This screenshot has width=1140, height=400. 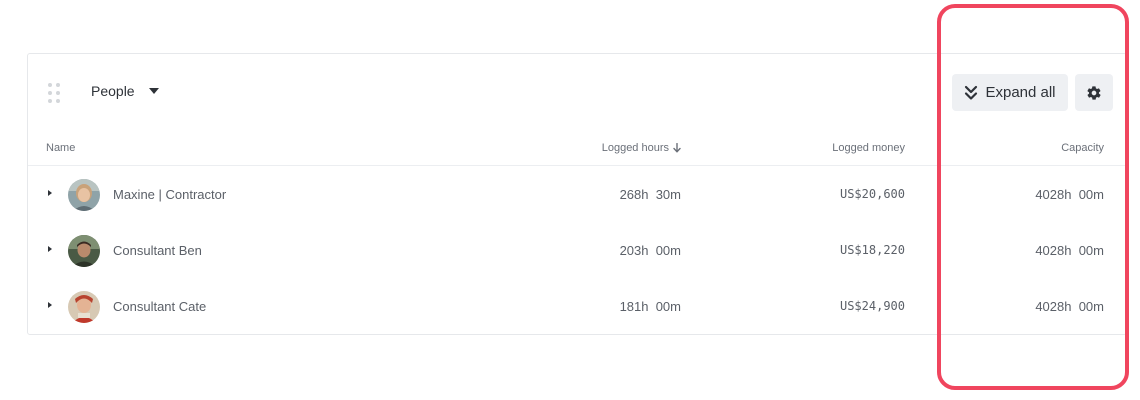 What do you see at coordinates (153, 91) in the screenshot?
I see `caret-down-icon` at bounding box center [153, 91].